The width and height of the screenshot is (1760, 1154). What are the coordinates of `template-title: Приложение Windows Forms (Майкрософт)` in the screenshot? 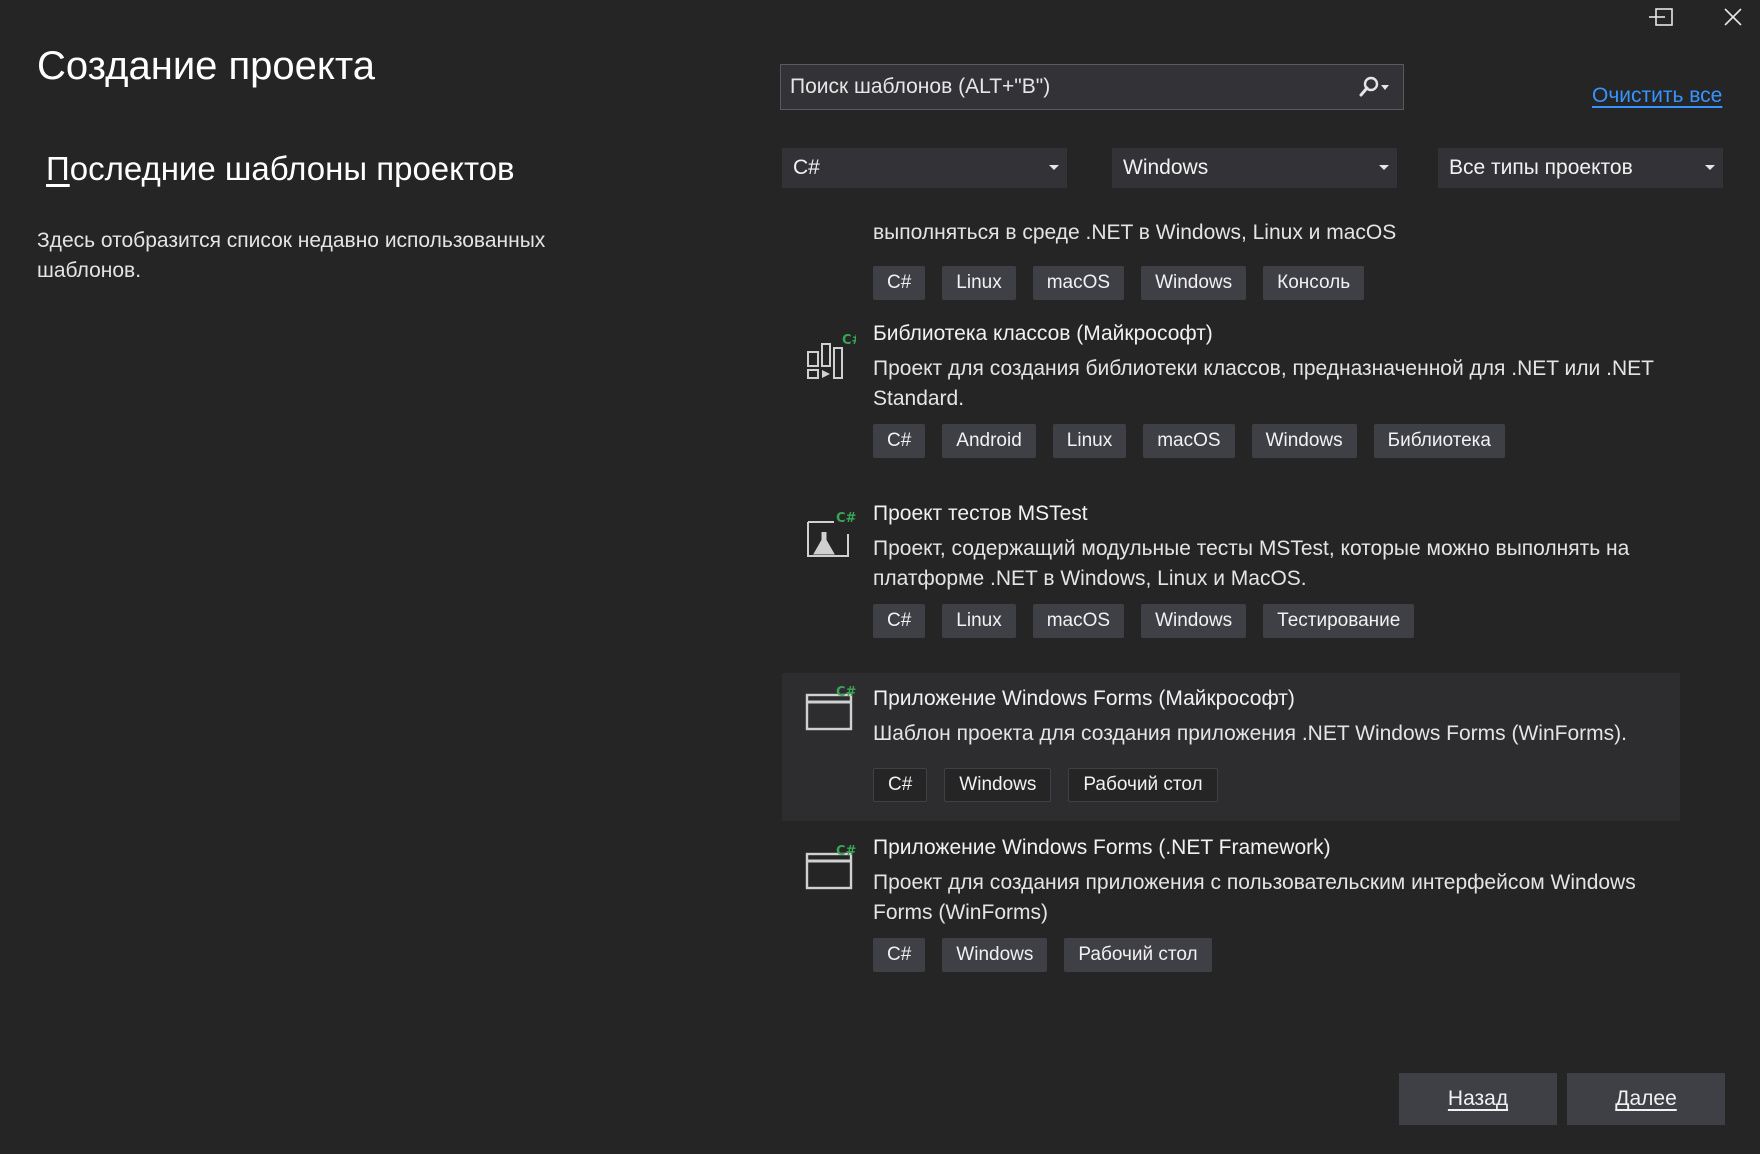 It's located at (1084, 698).